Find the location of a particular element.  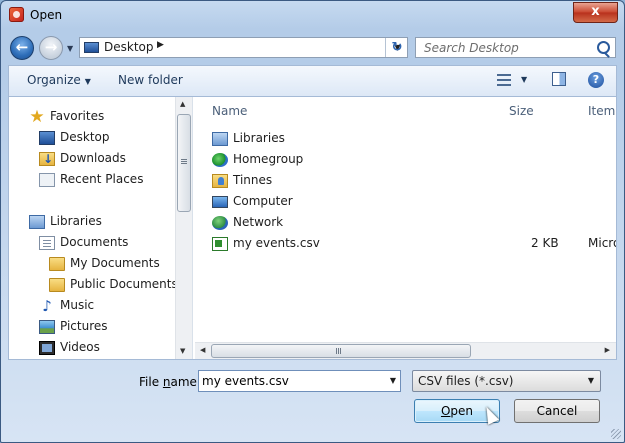

app-icon is located at coordinates (16, 14).